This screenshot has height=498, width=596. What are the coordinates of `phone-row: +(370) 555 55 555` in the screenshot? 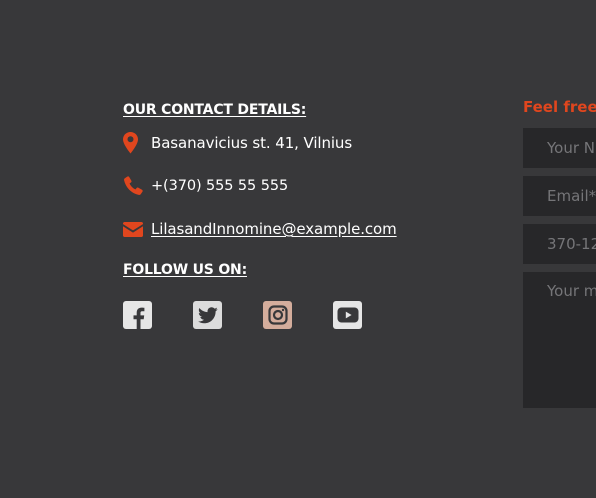 It's located at (205, 186).